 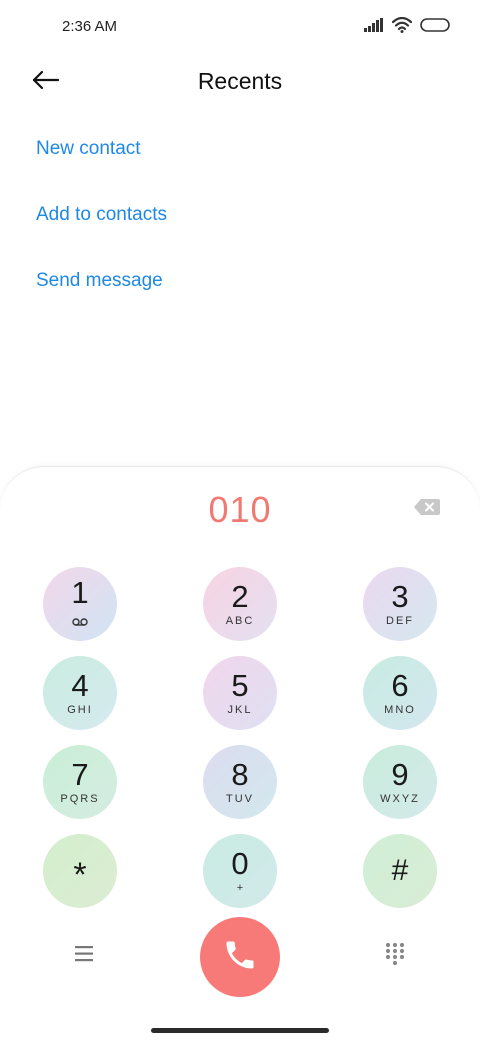 What do you see at coordinates (400, 798) in the screenshot?
I see `key-letters: WXYZ` at bounding box center [400, 798].